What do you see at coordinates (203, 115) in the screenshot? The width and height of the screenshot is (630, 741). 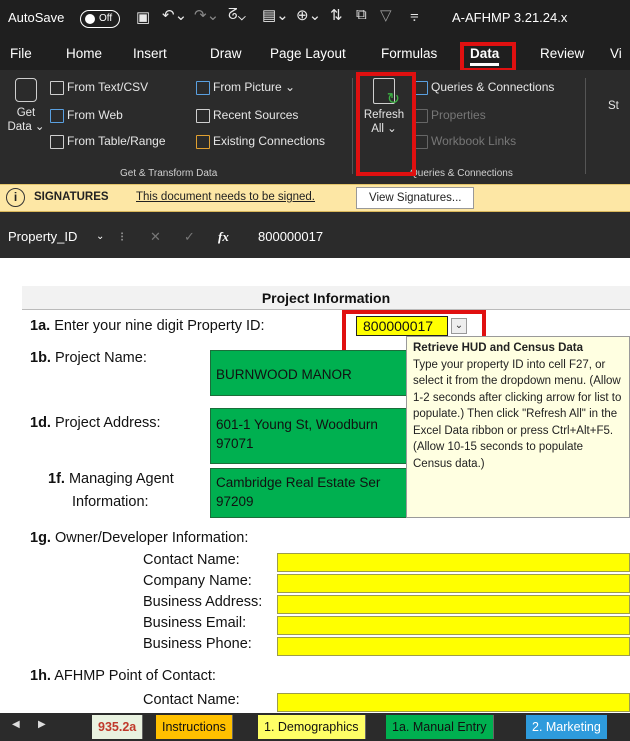 I see `recent-icon` at bounding box center [203, 115].